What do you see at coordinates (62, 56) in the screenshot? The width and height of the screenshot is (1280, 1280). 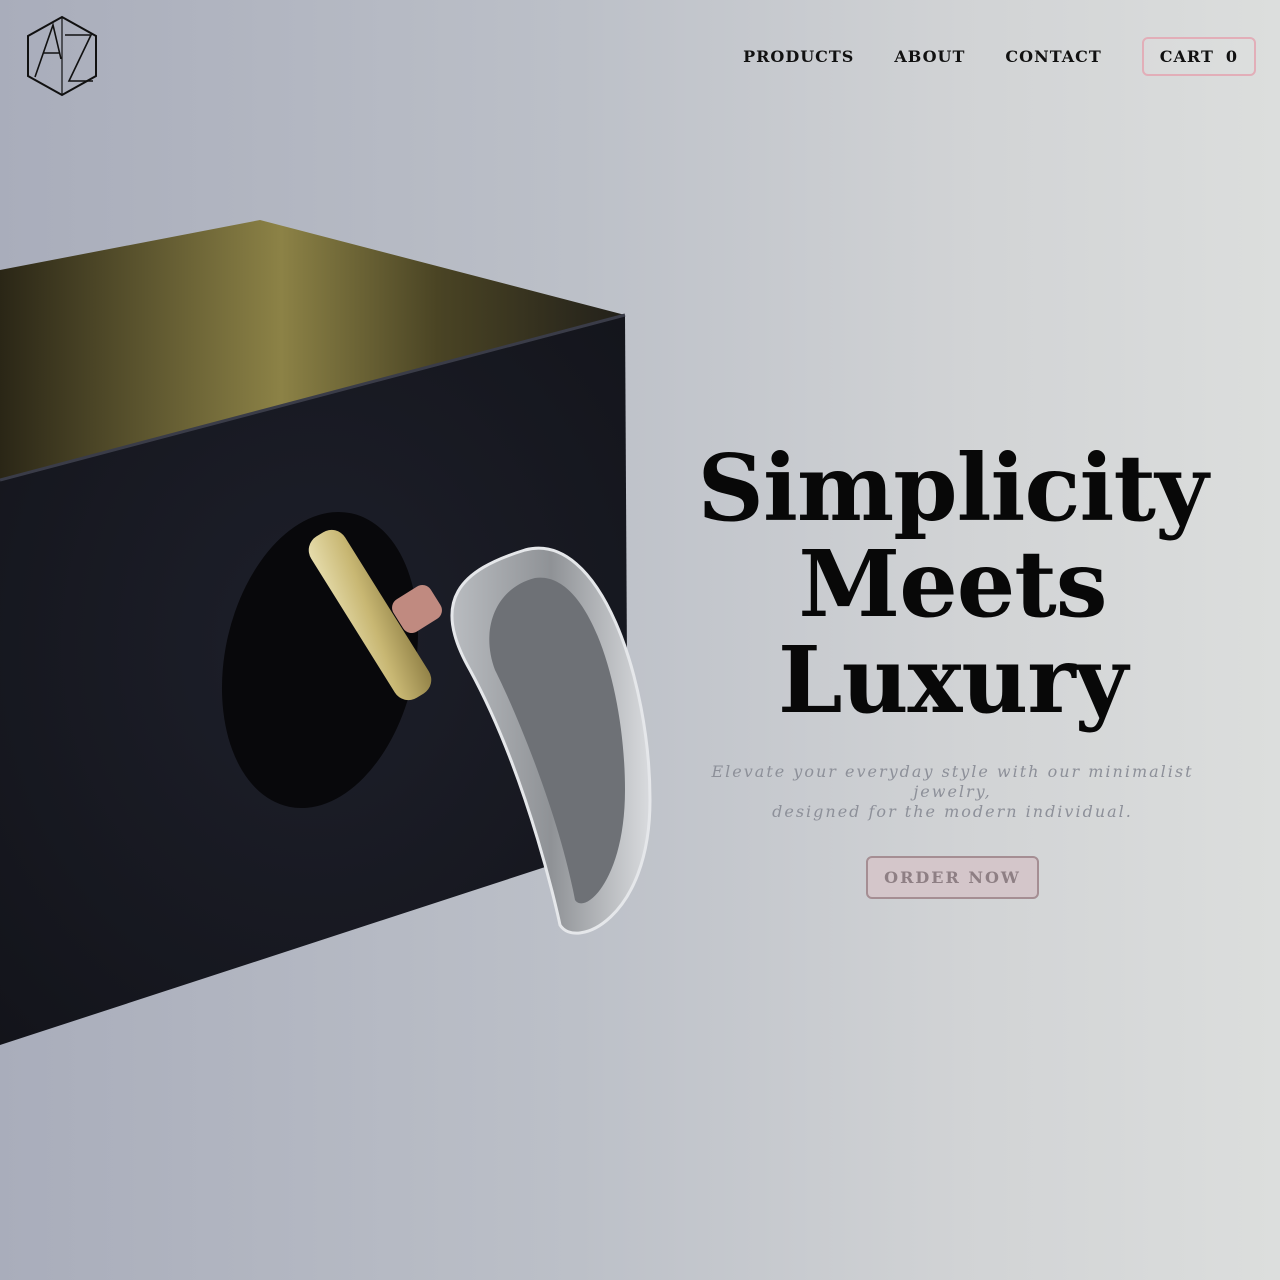 I see `hexagon-monogram-logo` at bounding box center [62, 56].